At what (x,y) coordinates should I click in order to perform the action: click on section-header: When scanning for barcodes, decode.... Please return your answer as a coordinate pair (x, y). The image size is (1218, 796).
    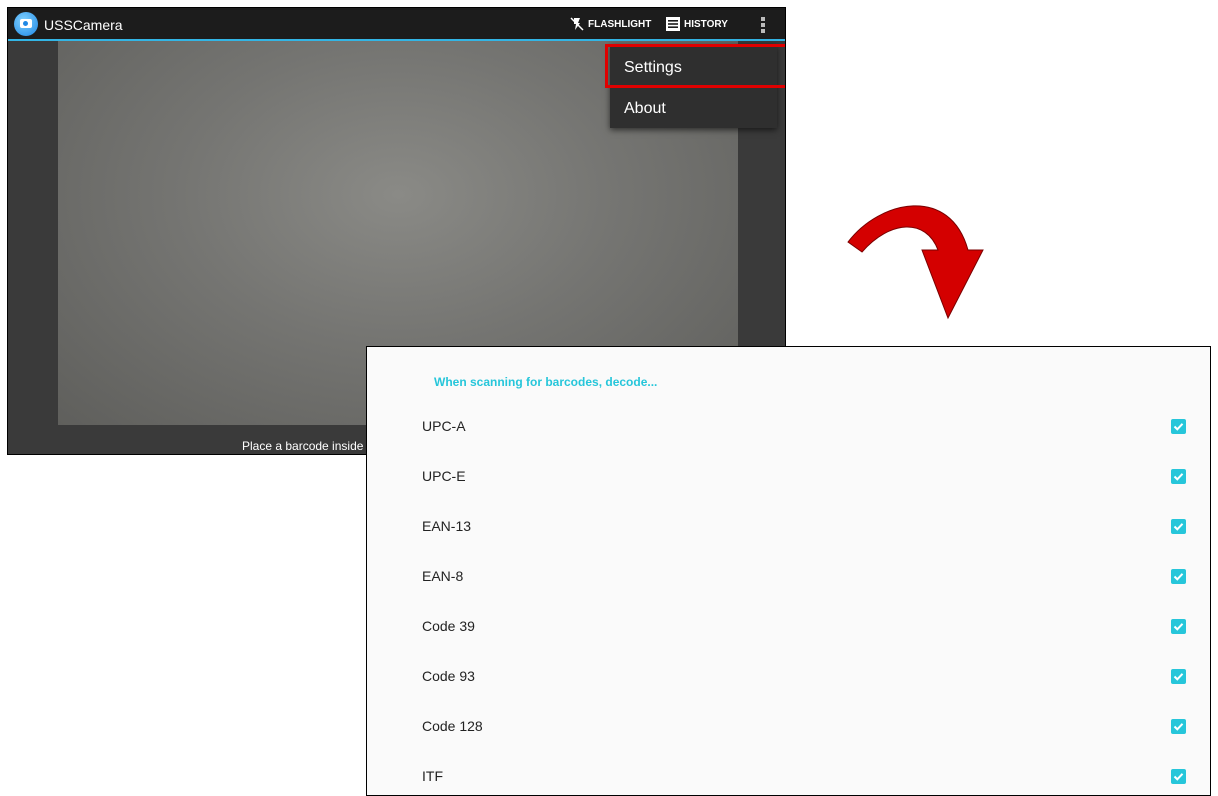
    Looking at the image, I should click on (546, 382).